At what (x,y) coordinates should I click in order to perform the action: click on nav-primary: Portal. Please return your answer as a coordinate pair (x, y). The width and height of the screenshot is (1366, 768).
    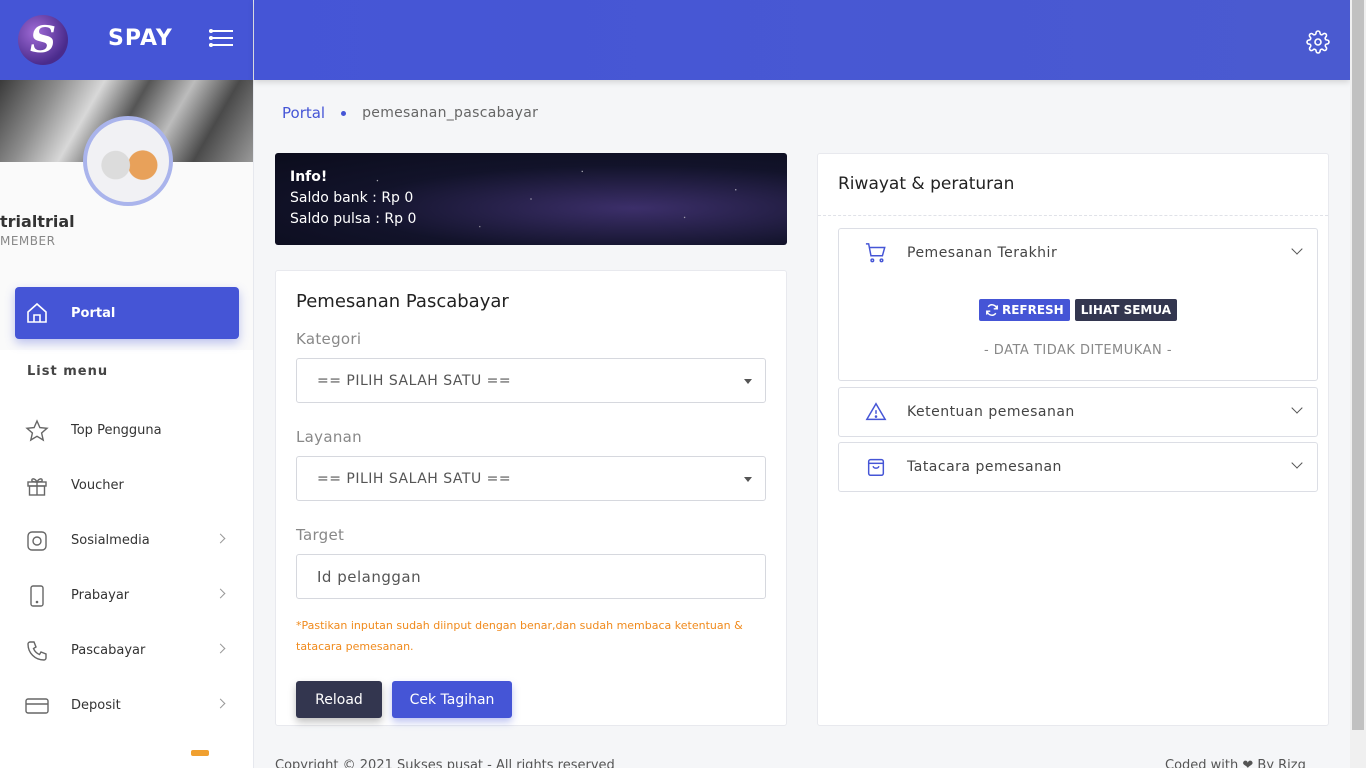
    Looking at the image, I should click on (127, 313).